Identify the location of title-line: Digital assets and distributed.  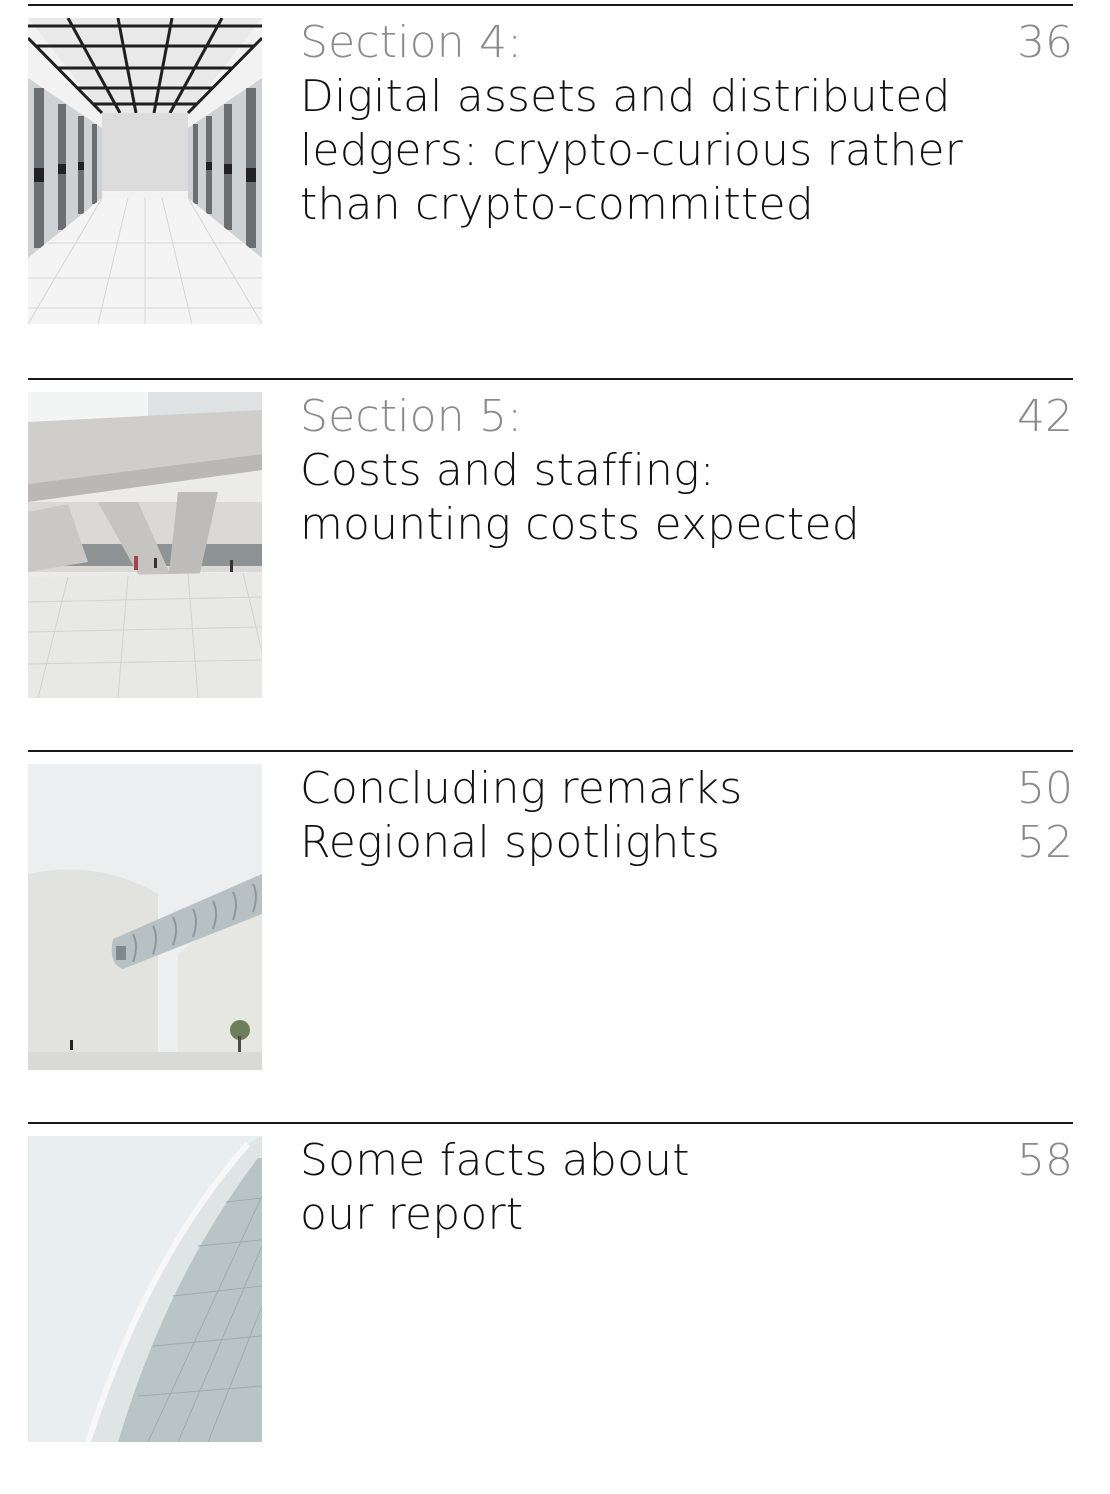
(625, 96).